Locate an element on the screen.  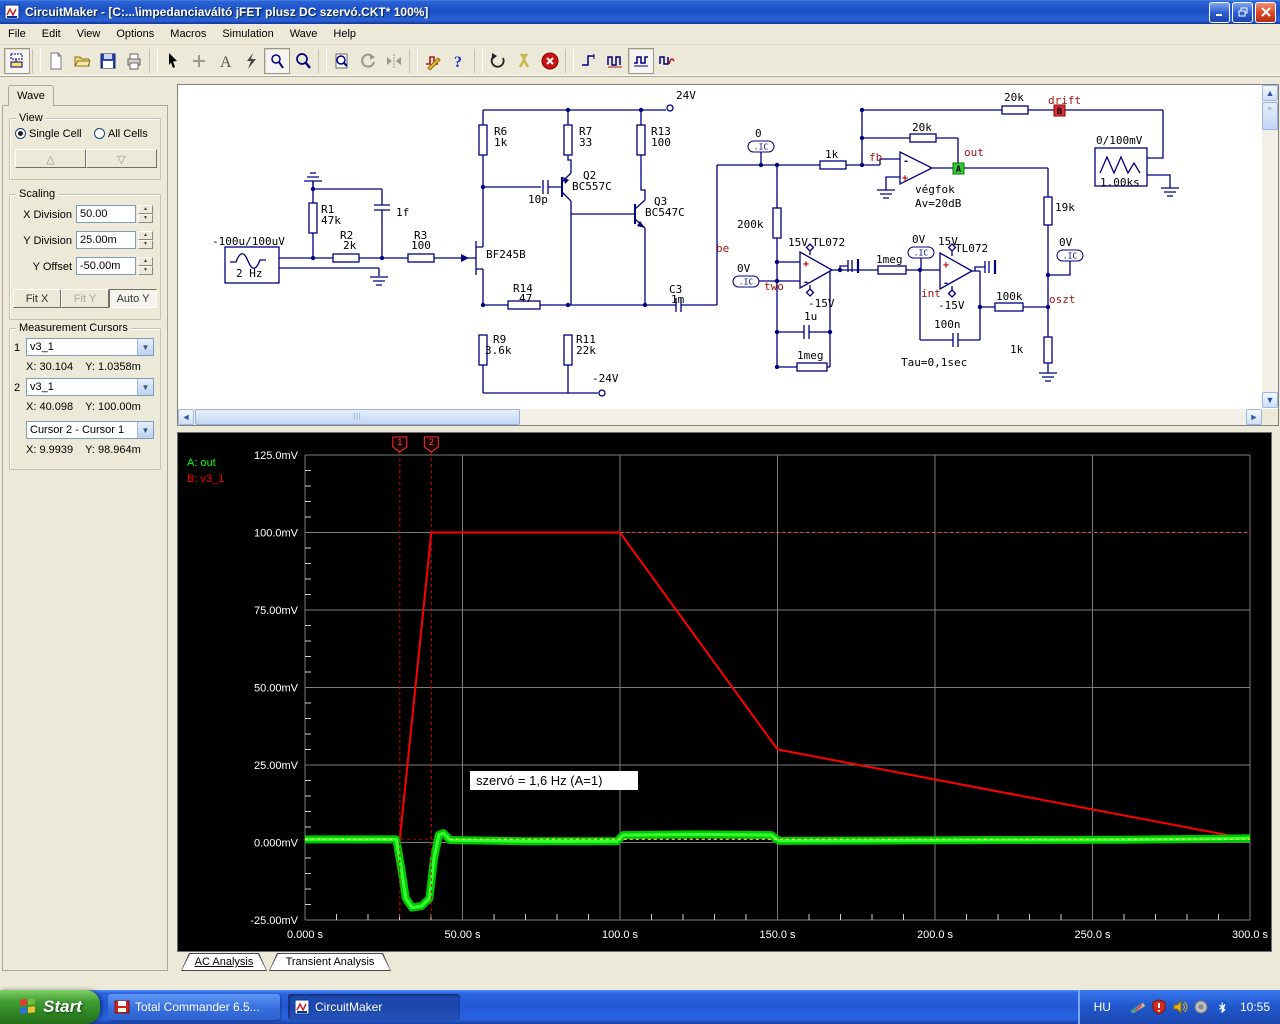
select-arrow-icon is located at coordinates (173, 61).